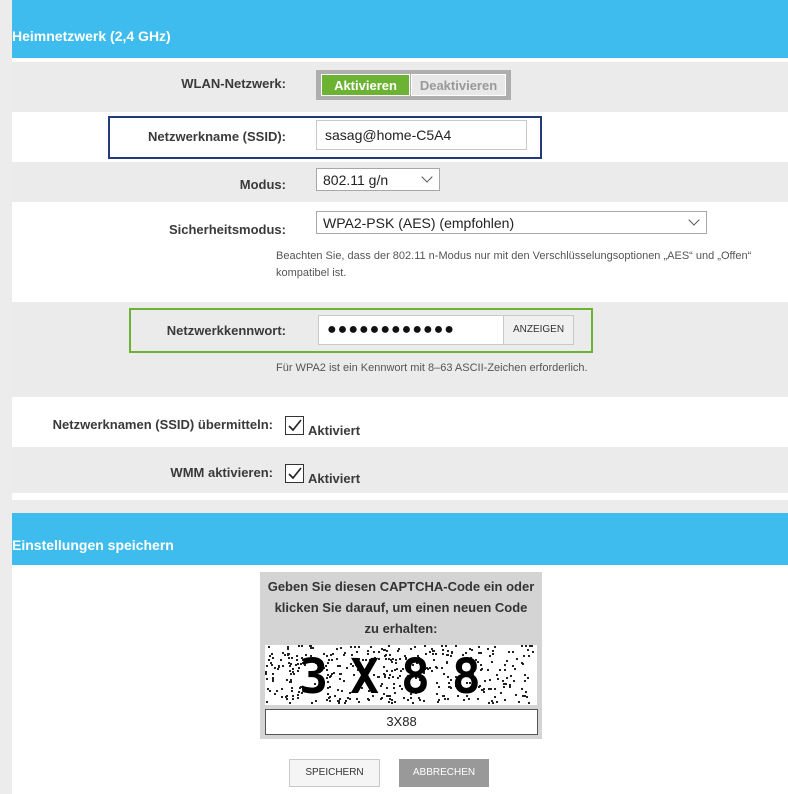 Image resolution: width=788 pixels, height=794 pixels. I want to click on mode-label: Modus:, so click(262, 184).